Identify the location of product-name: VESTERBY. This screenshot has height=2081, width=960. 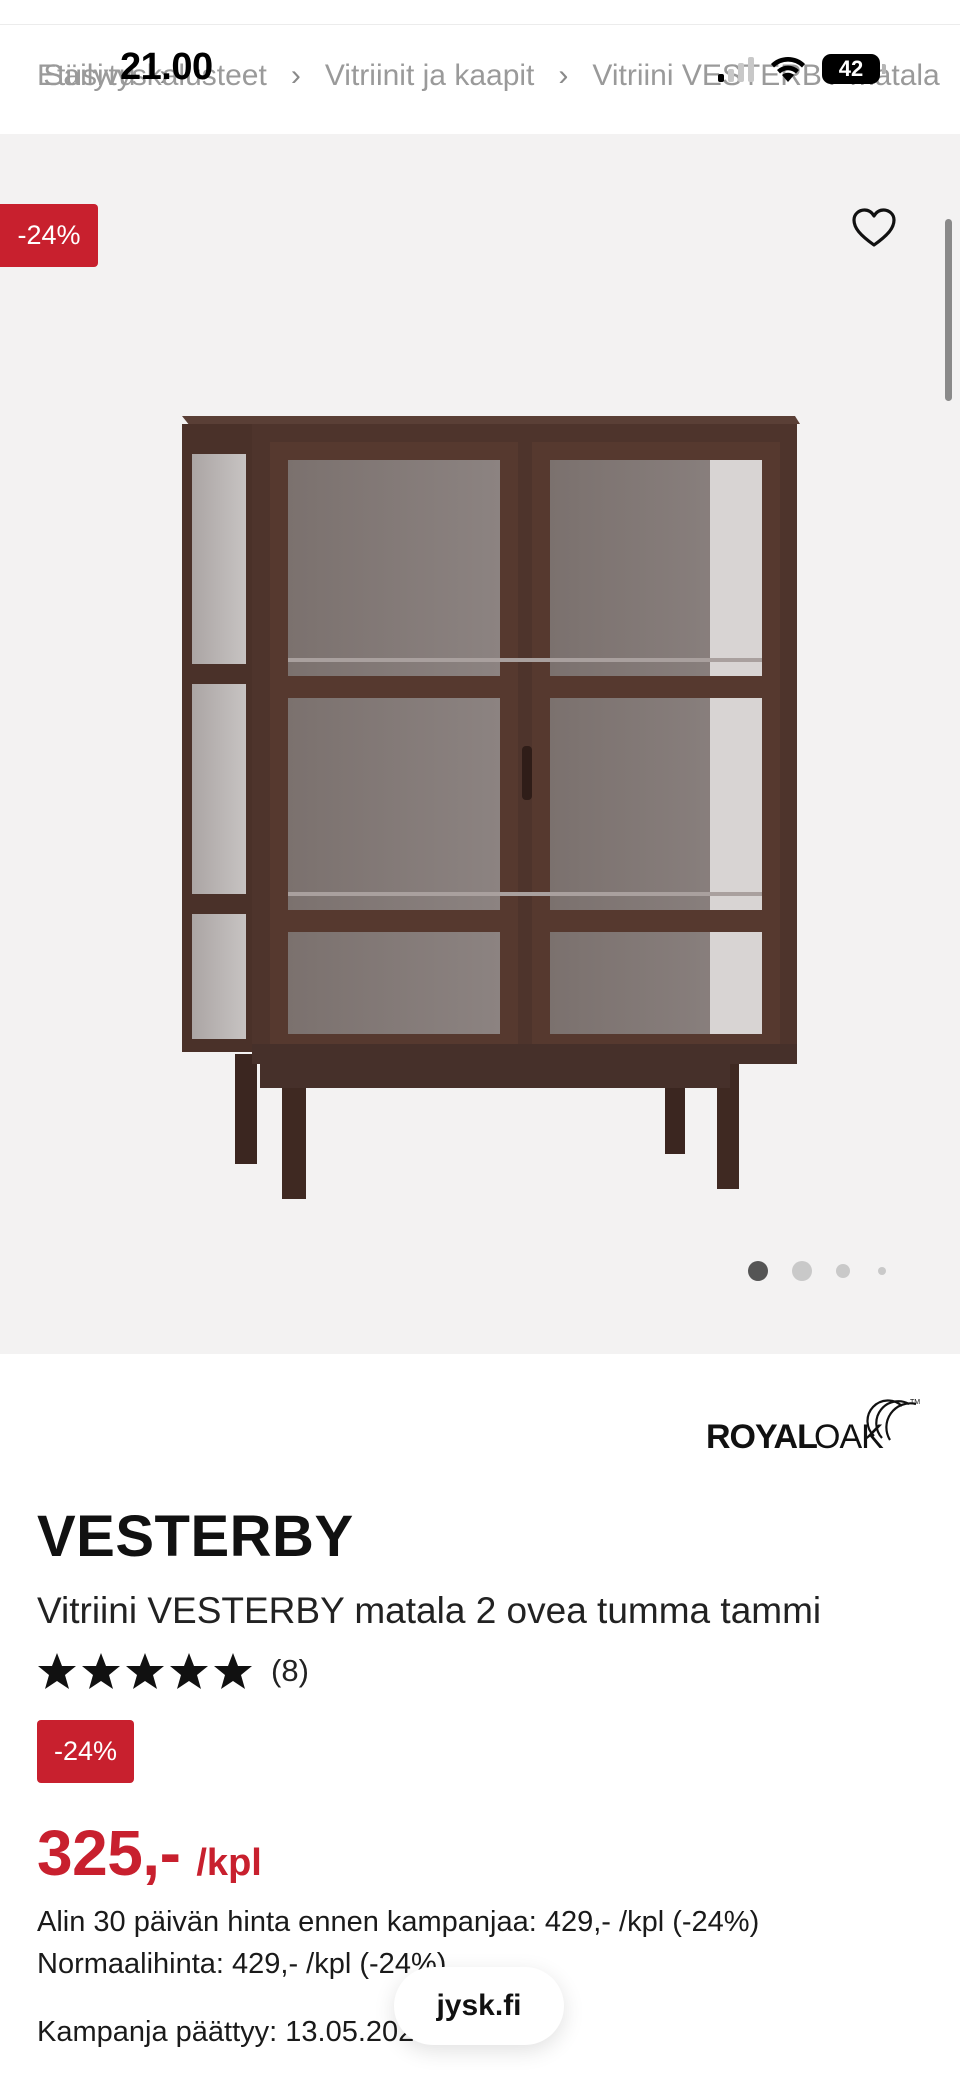
(195, 1536).